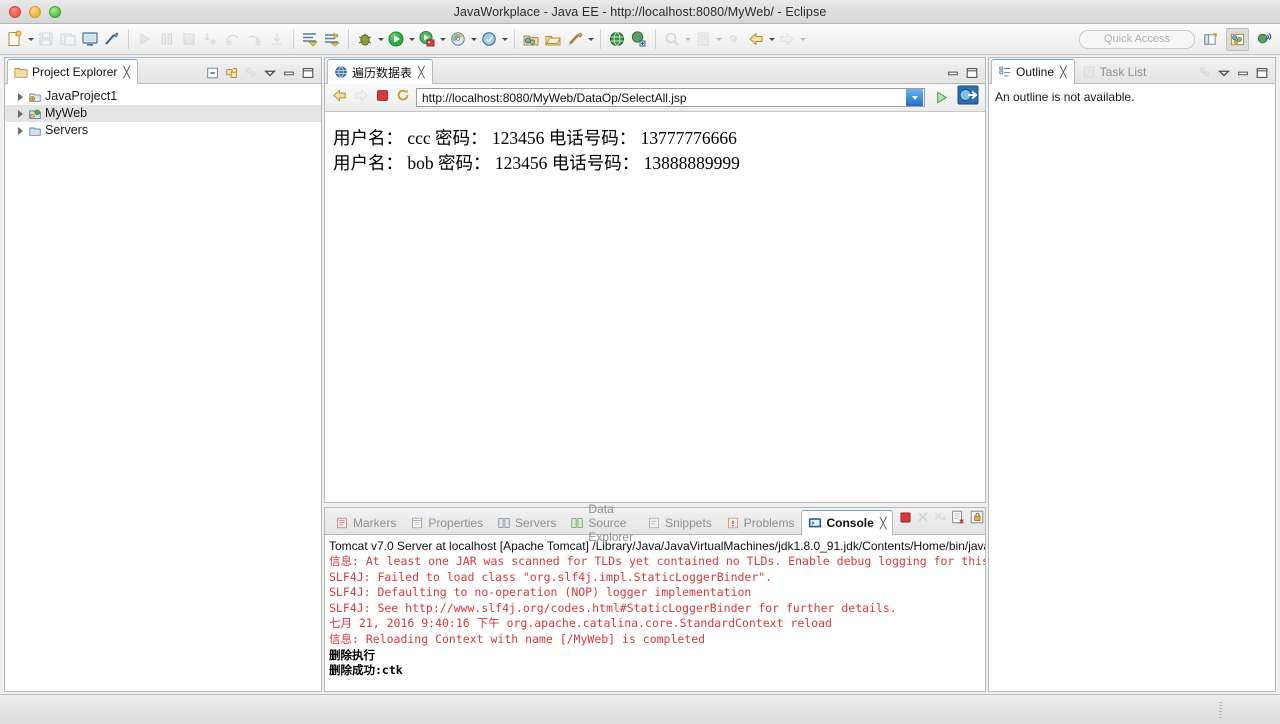  What do you see at coordinates (277, 39) in the screenshot?
I see `drop-to-frame-icon` at bounding box center [277, 39].